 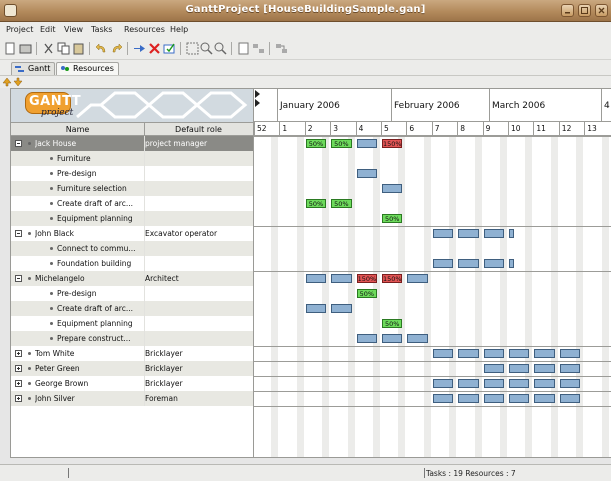 What do you see at coordinates (169, 48) in the screenshot?
I see `properties-icon` at bounding box center [169, 48].